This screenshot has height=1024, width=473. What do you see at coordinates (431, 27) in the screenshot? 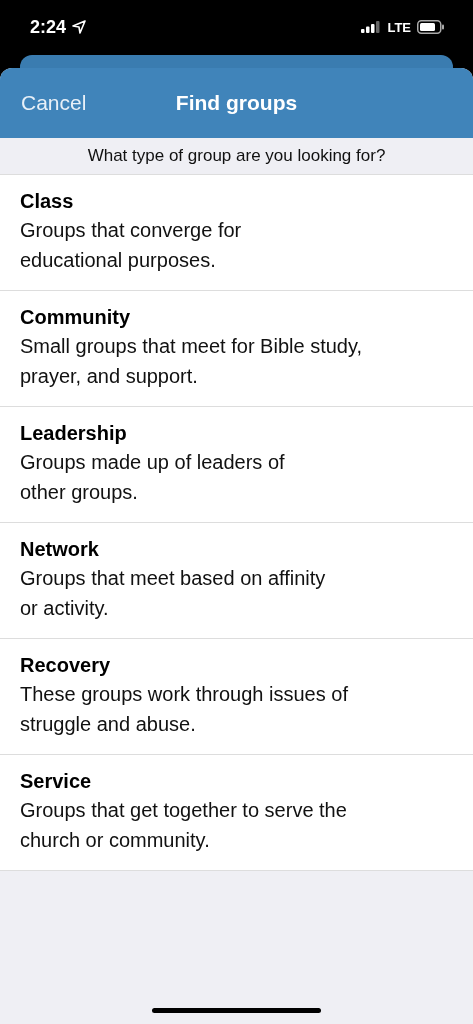
I see `battery-icon` at bounding box center [431, 27].